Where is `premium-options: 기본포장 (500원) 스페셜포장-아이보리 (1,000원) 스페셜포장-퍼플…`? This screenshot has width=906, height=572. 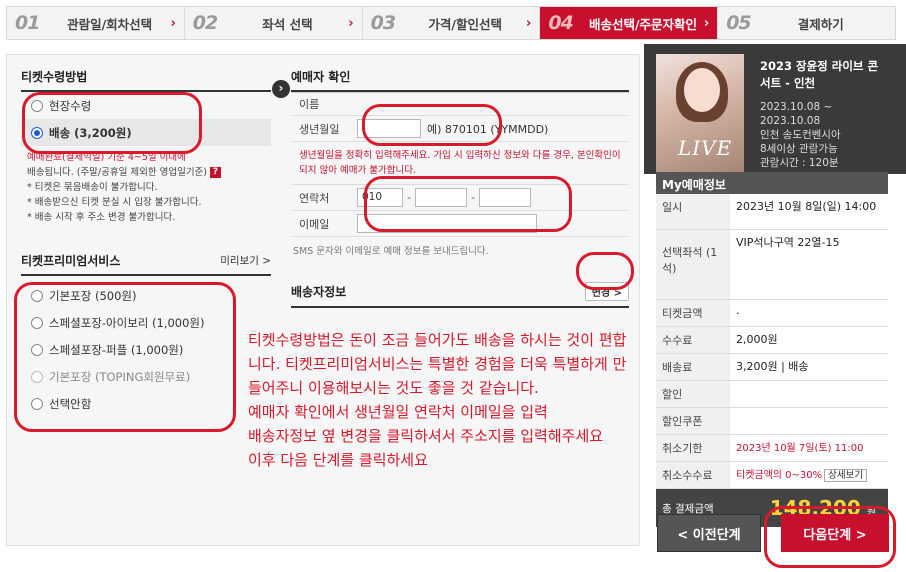 premium-options: 기본포장 (500원) 스페셜포장-아이보리 (1,000원) 스페셜포장-퍼플… is located at coordinates (146, 346).